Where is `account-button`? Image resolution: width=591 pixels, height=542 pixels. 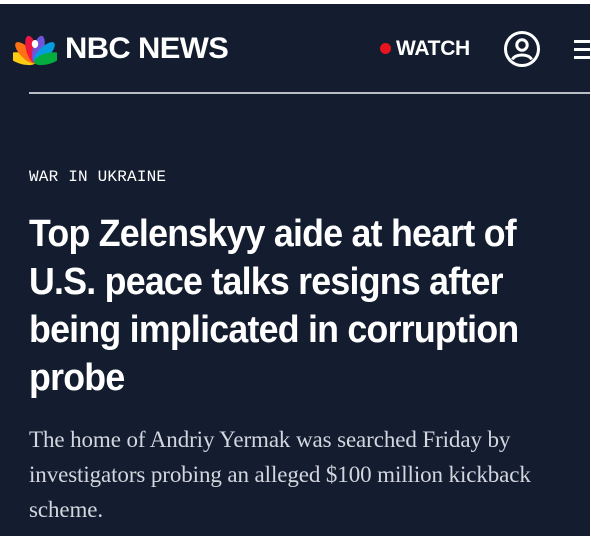 account-button is located at coordinates (522, 49).